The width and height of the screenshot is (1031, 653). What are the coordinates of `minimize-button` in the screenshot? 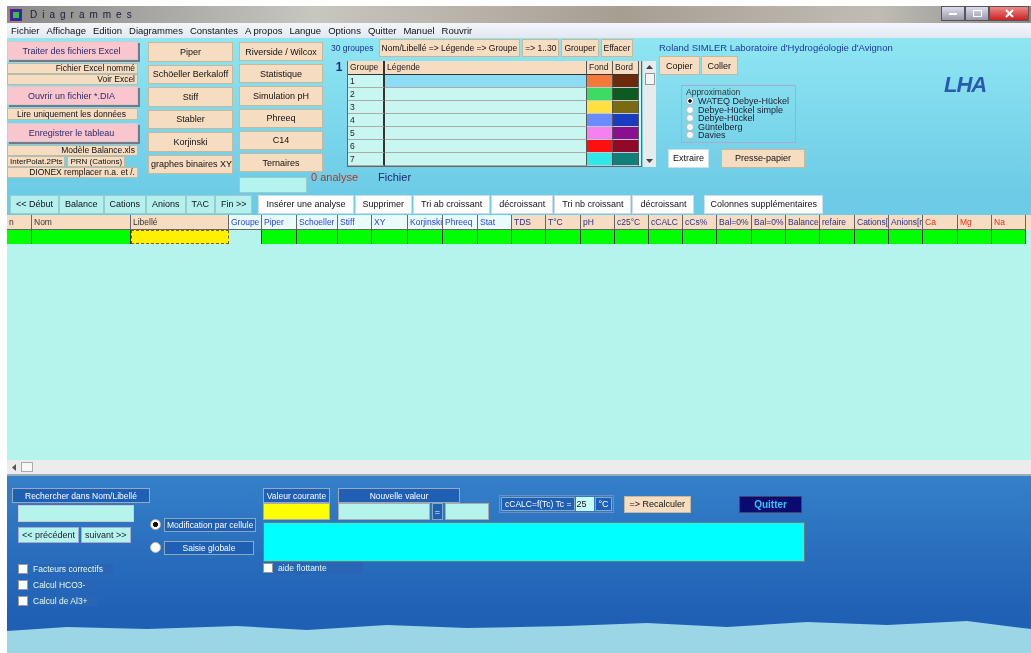 It's located at (953, 13).